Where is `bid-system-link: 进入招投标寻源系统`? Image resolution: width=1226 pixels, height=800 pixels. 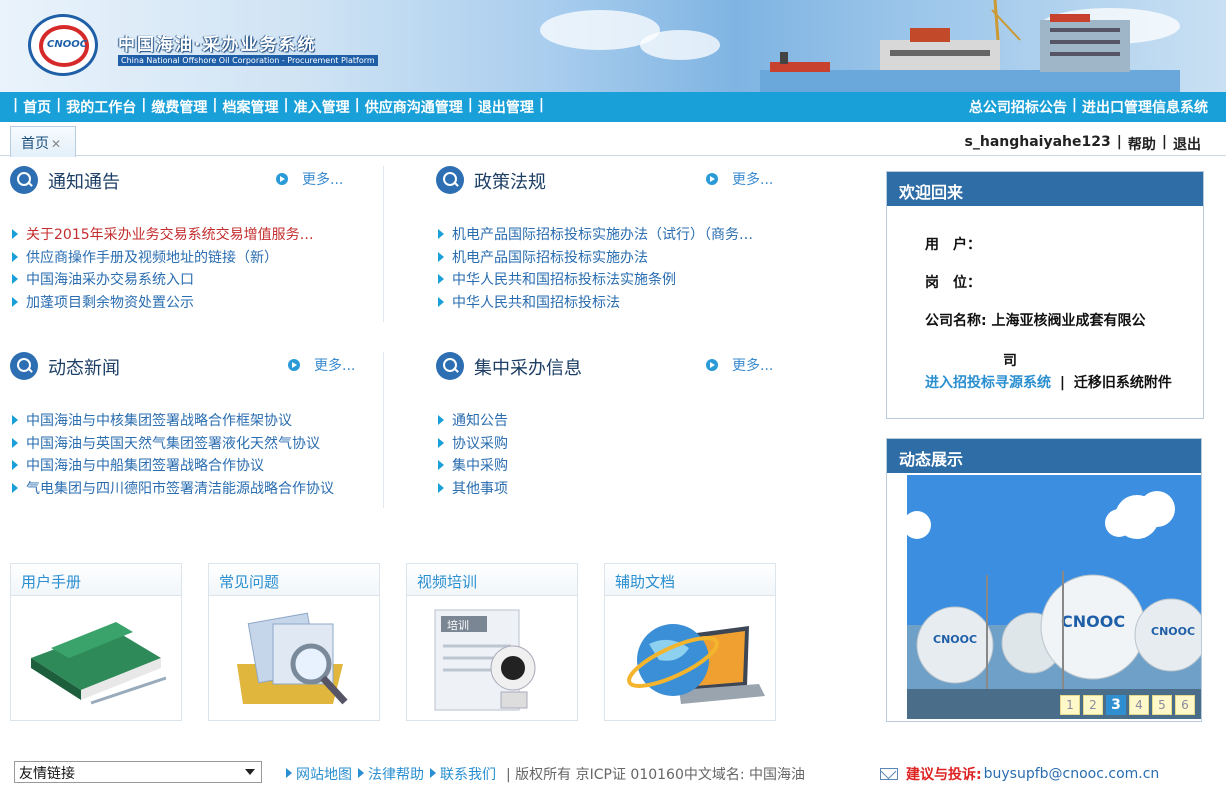 bid-system-link: 进入招投标寻源系统 is located at coordinates (988, 383).